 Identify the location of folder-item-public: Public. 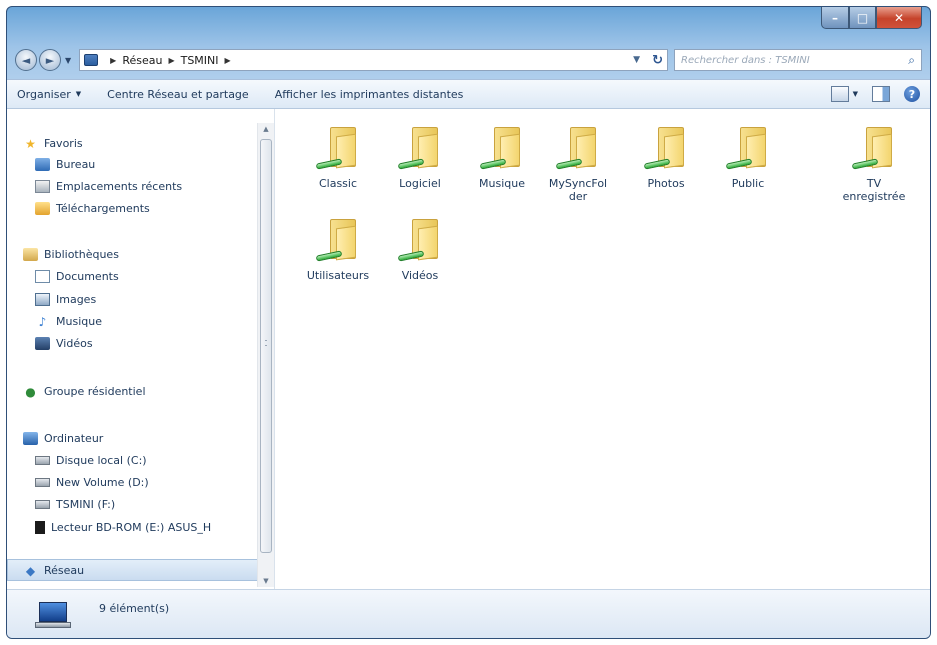
(748, 156).